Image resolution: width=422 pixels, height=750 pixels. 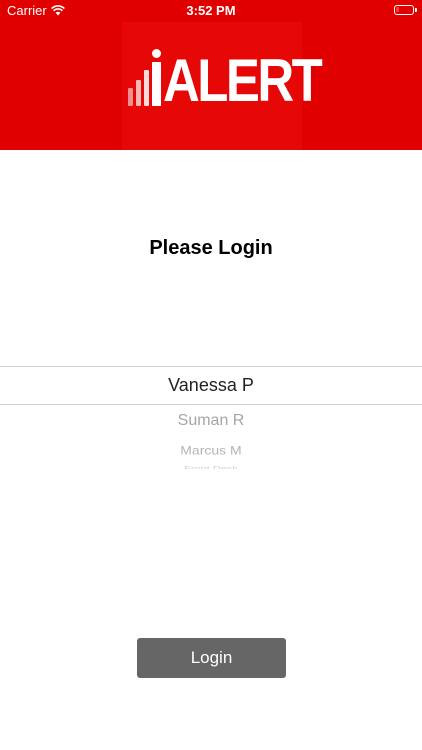 I want to click on picker-item: Marcus M, so click(x=211, y=450).